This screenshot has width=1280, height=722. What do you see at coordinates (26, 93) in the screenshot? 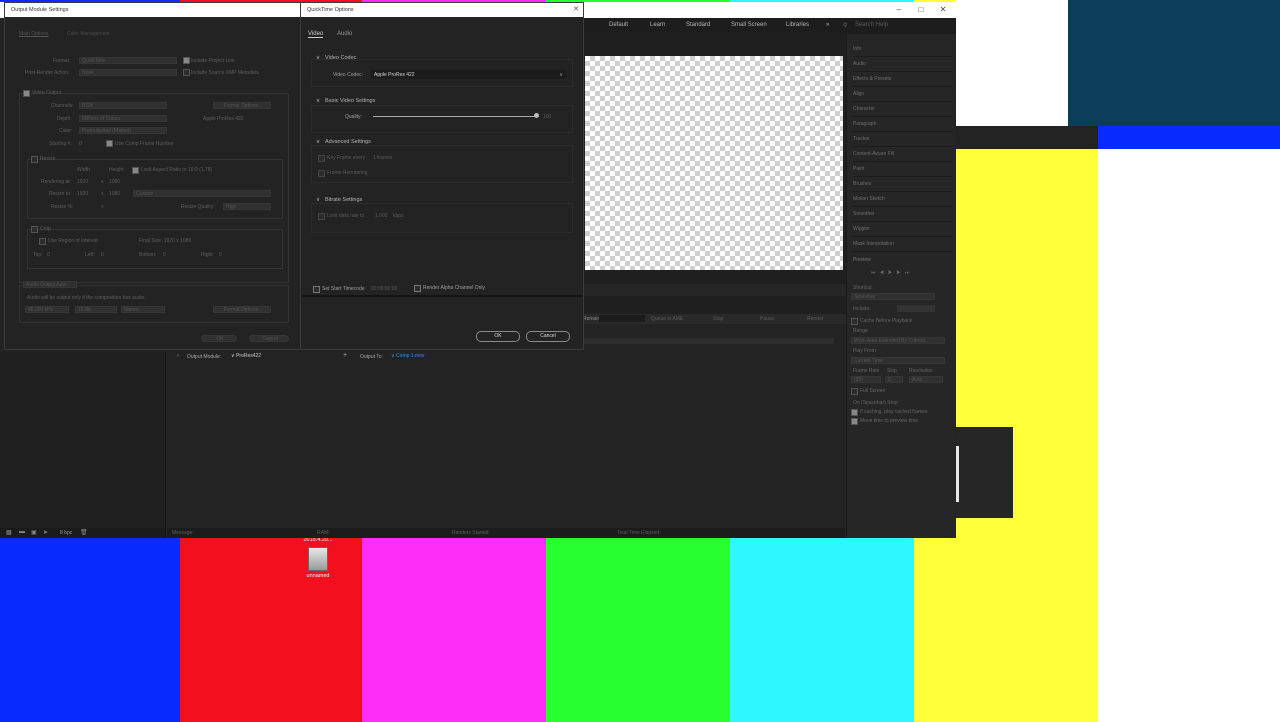
I see `video-output-checkbox` at bounding box center [26, 93].